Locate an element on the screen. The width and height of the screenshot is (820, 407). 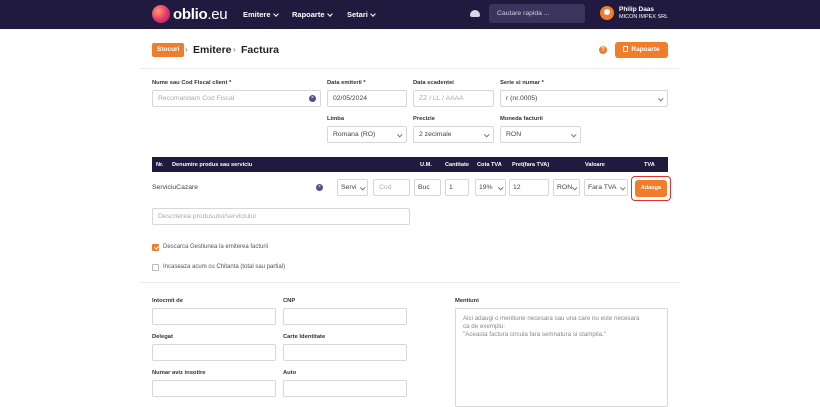
due-date-input: ZZ / LL / AAAA is located at coordinates (453, 98).